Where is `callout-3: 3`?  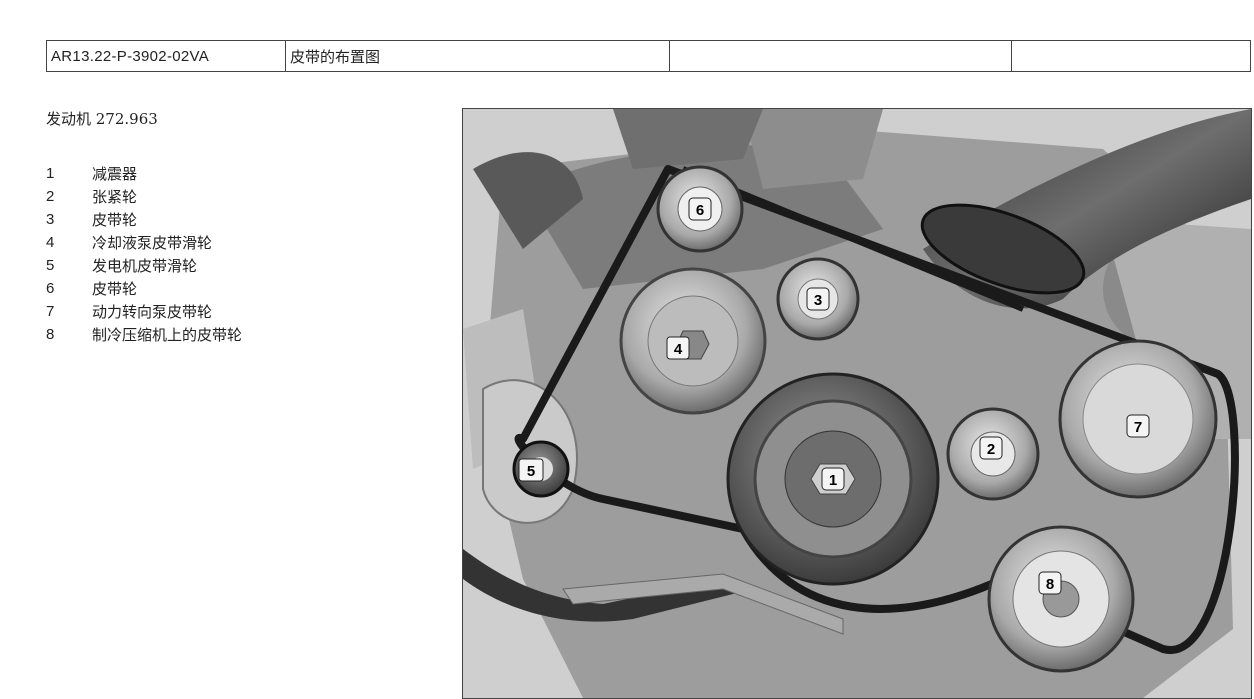 callout-3: 3 is located at coordinates (818, 299).